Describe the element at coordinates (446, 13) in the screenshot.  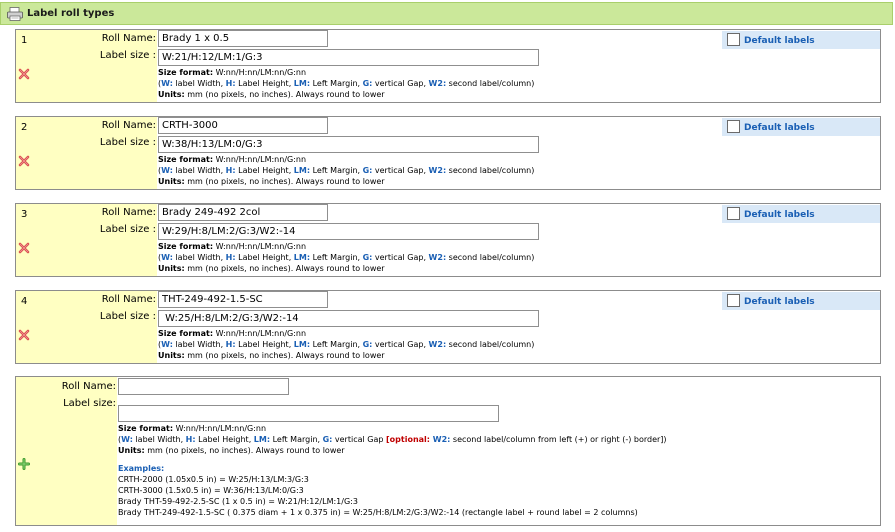
I see `section-header: Label roll types` at that location.